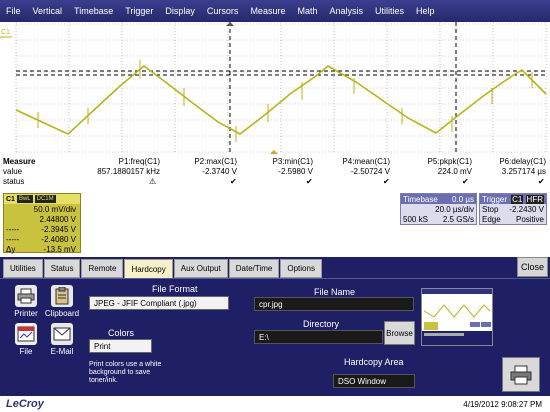 Image resolution: width=550 pixels, height=412 pixels. What do you see at coordinates (120, 346) in the screenshot?
I see `colors-select: Print` at bounding box center [120, 346].